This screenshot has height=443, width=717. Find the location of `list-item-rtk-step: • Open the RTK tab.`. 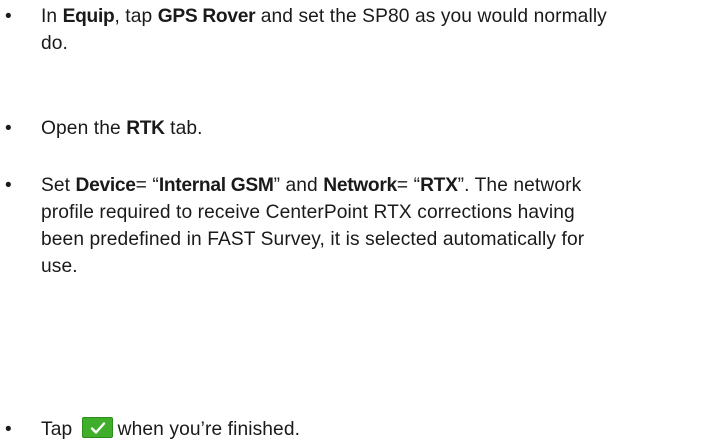

list-item-rtk-step: • Open the RTK tab. is located at coordinates (358, 128).